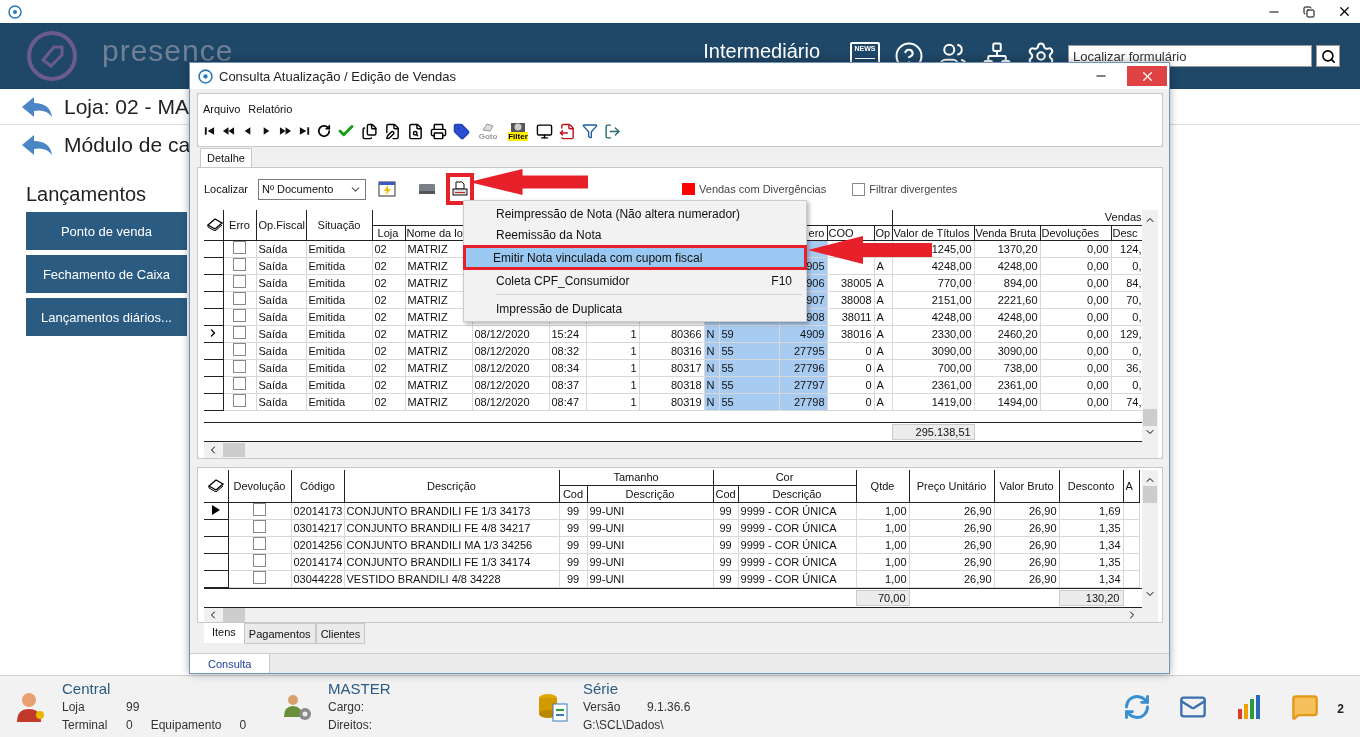  Describe the element at coordinates (340, 633) in the screenshot. I see `tab: Clientes` at that location.